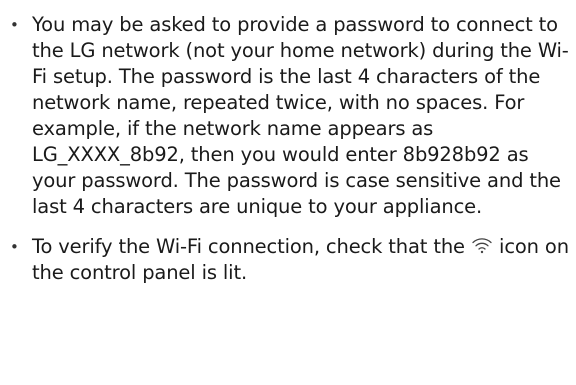  I want to click on wifi-icon, so click(482, 246).